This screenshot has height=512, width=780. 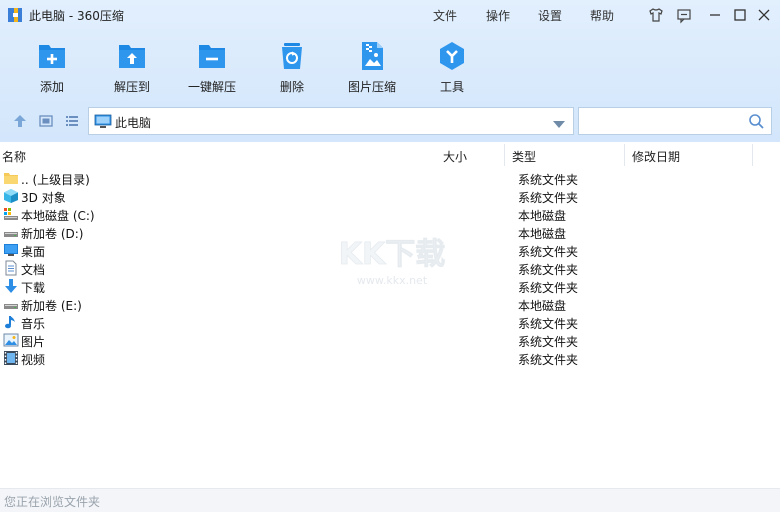 I want to click on system-drive-icon, so click(x=11, y=214).